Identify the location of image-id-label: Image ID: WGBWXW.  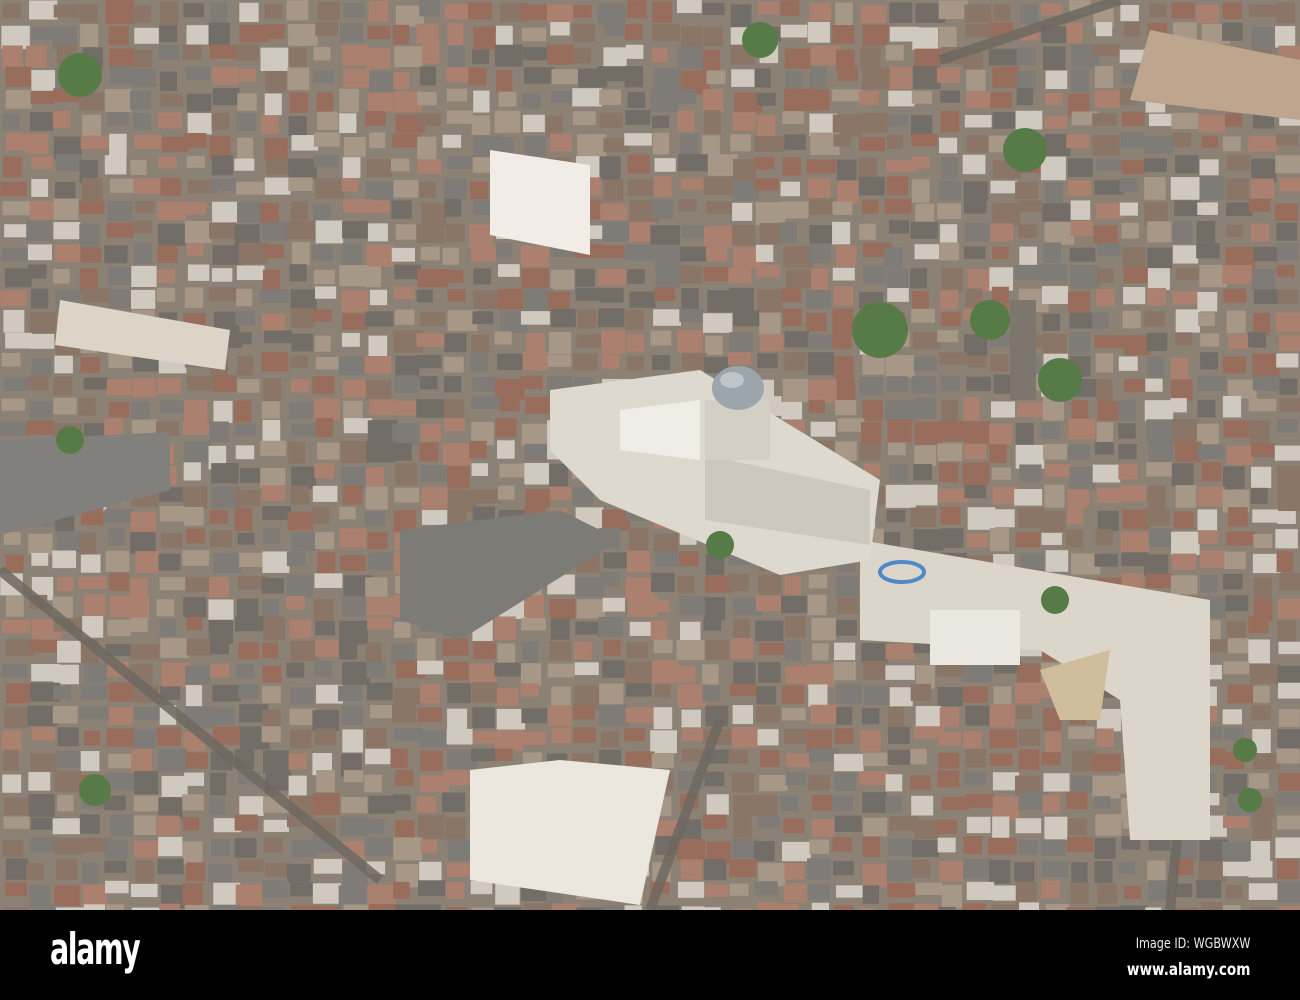
(1192, 944).